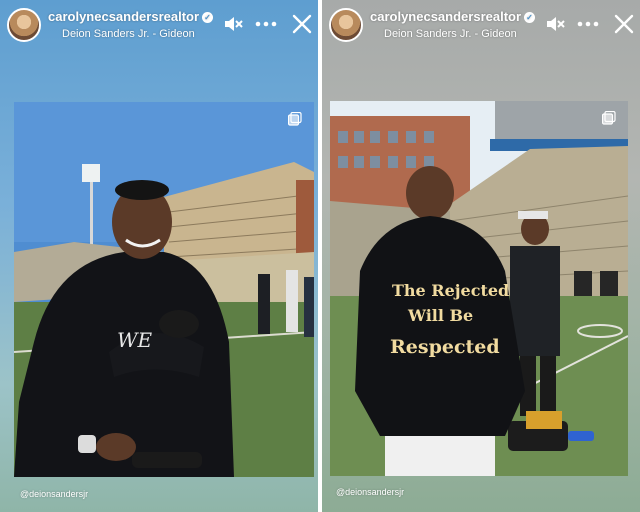 The width and height of the screenshot is (640, 512). What do you see at coordinates (450, 290) in the screenshot?
I see `hoodie-text-line-1: The Rejected` at bounding box center [450, 290].